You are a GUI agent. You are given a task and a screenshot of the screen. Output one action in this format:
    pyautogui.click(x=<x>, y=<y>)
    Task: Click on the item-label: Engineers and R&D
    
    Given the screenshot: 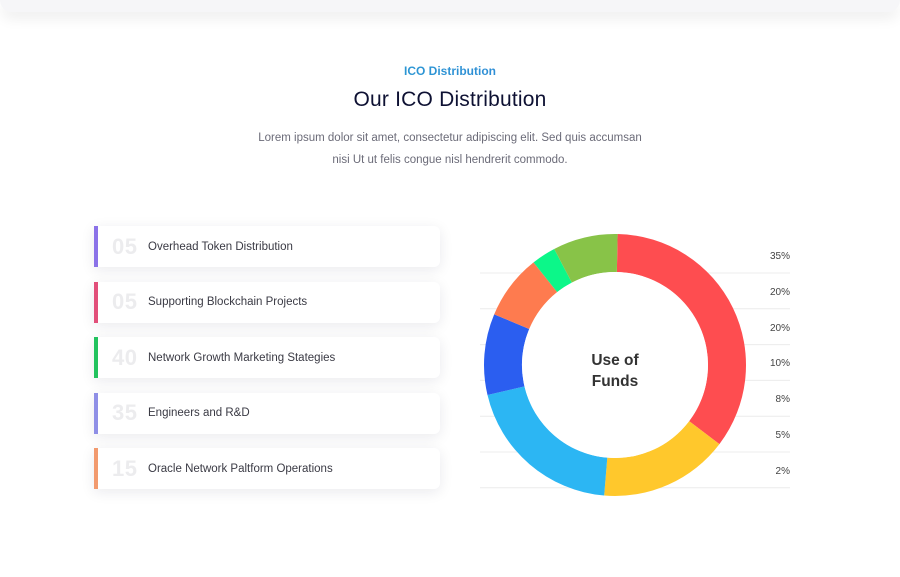 What is the action you would take?
    pyautogui.click(x=199, y=413)
    